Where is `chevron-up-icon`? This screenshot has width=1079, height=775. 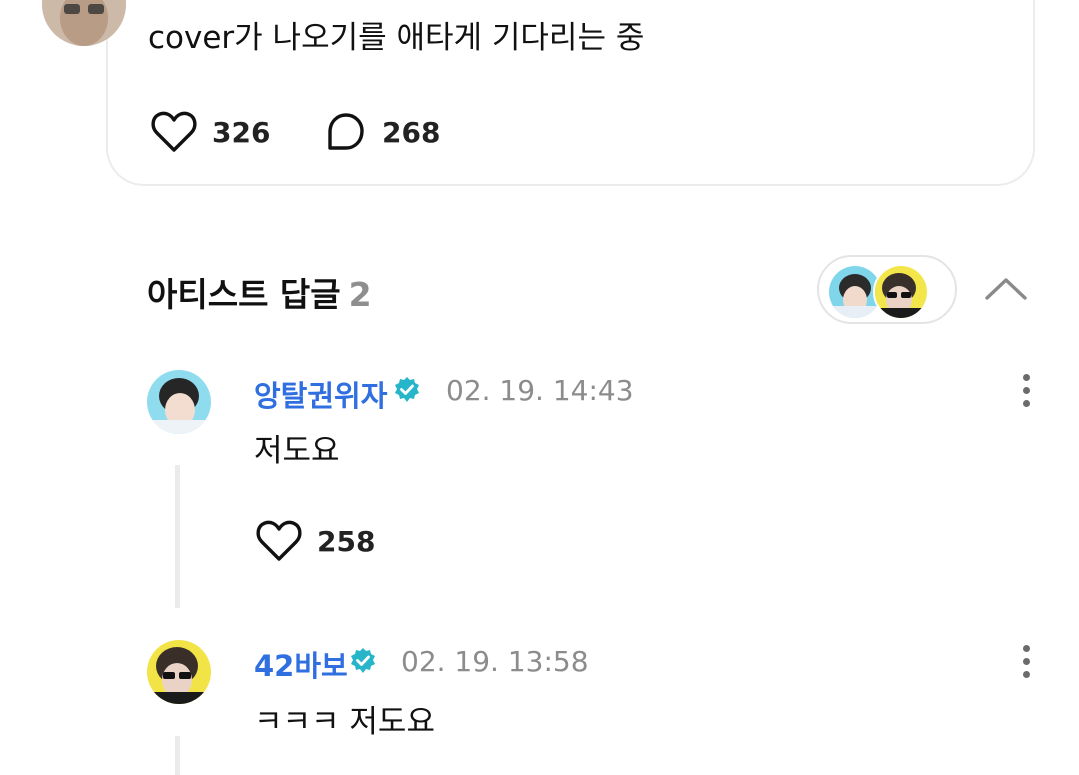
chevron-up-icon is located at coordinates (1006, 289).